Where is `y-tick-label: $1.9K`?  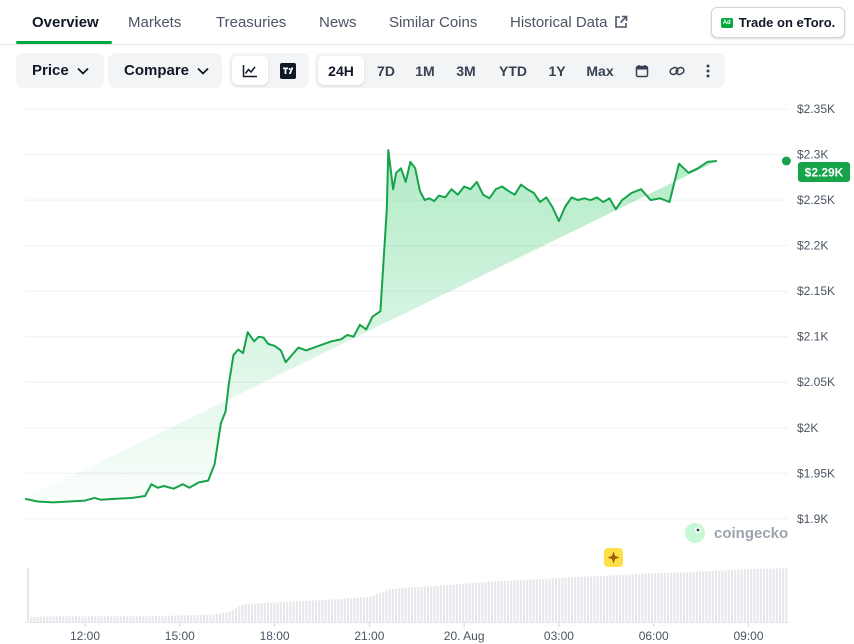
y-tick-label: $1.9K is located at coordinates (812, 519).